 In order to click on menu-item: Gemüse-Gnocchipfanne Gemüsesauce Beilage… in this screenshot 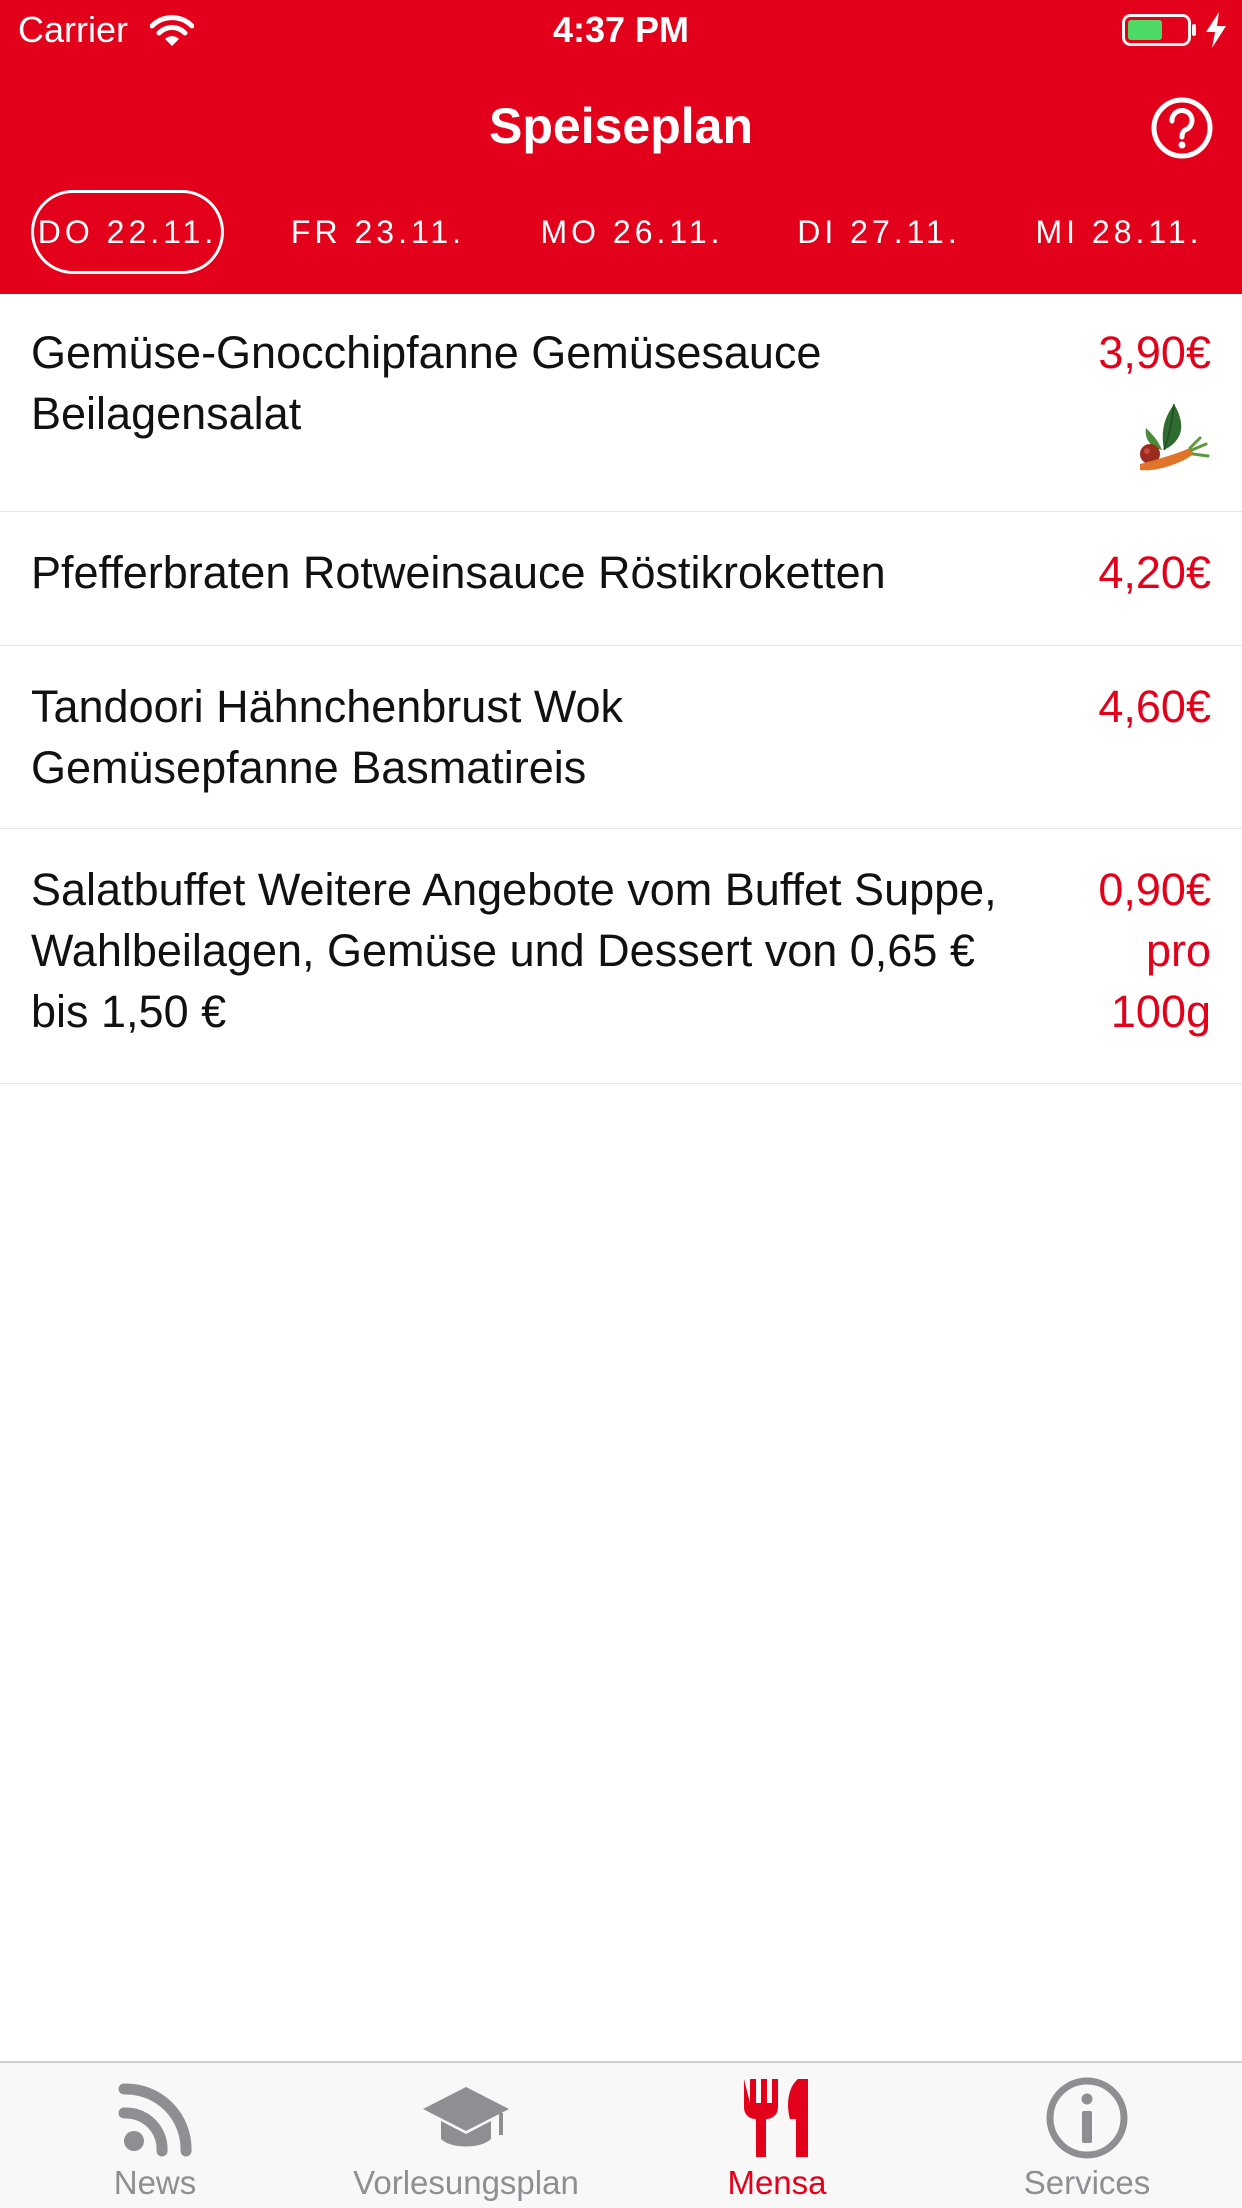, I will do `click(621, 403)`.